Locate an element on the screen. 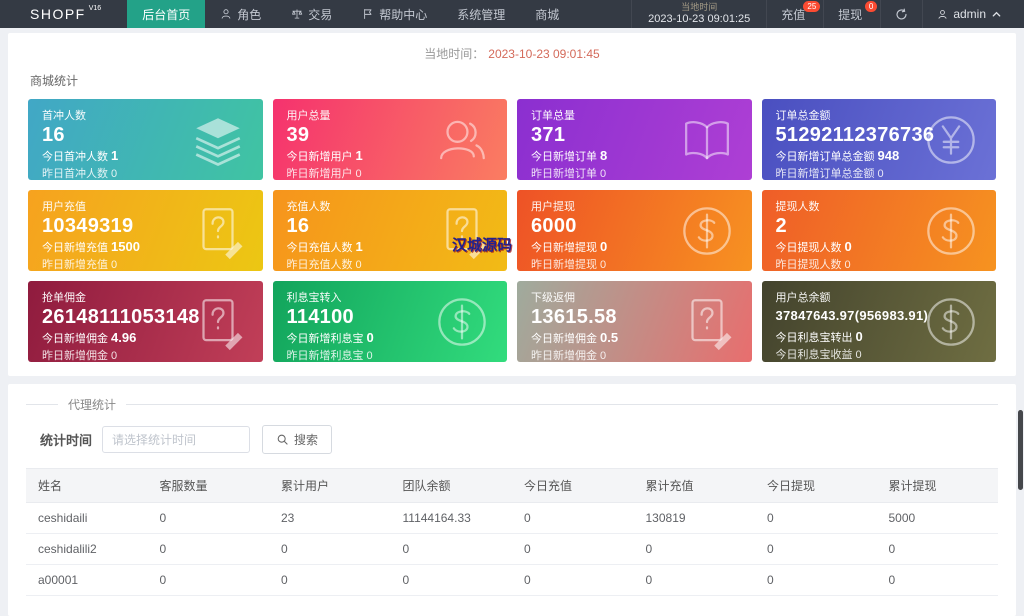 This screenshot has height=616, width=1024. nav-item-label: 交易 is located at coordinates (320, 14).